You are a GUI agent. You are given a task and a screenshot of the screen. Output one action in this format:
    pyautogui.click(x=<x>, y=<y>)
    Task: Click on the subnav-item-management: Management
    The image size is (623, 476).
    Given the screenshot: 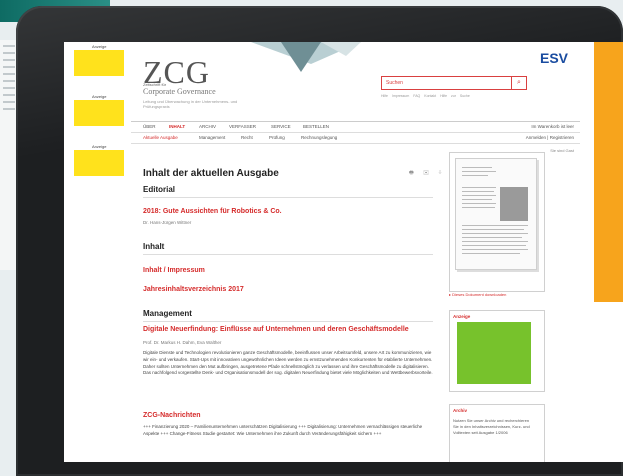 What is the action you would take?
    pyautogui.click(x=212, y=137)
    